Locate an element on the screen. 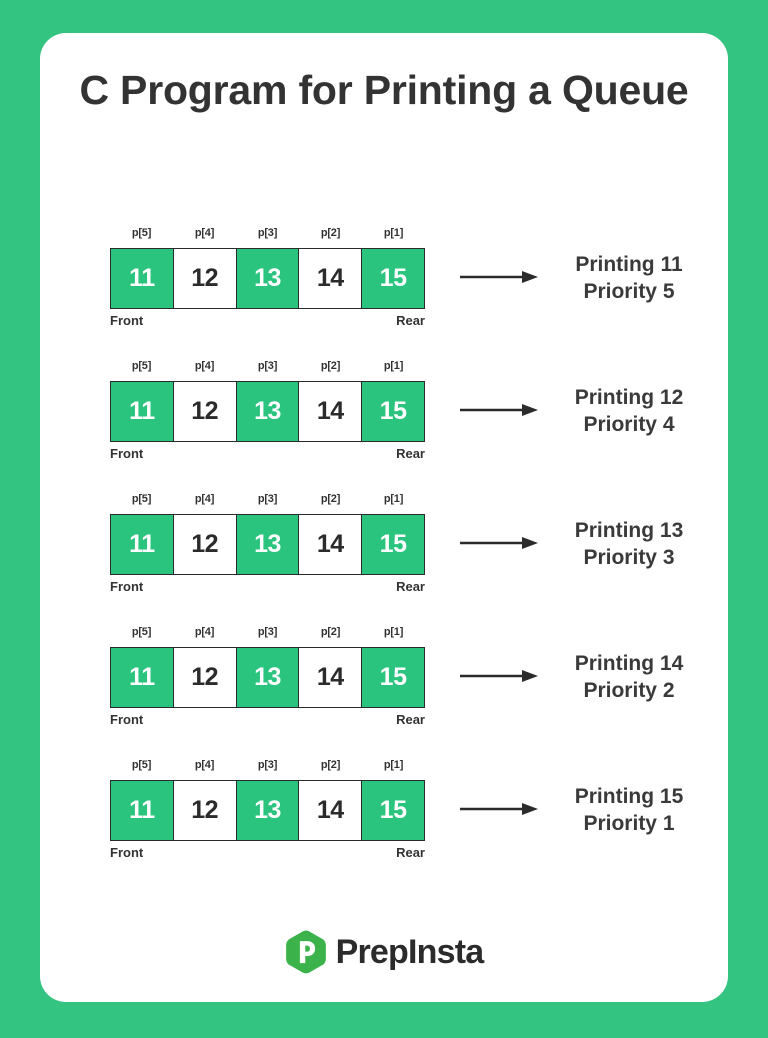 The width and height of the screenshot is (768, 1038). output-line-1: Printing 12 is located at coordinates (629, 397).